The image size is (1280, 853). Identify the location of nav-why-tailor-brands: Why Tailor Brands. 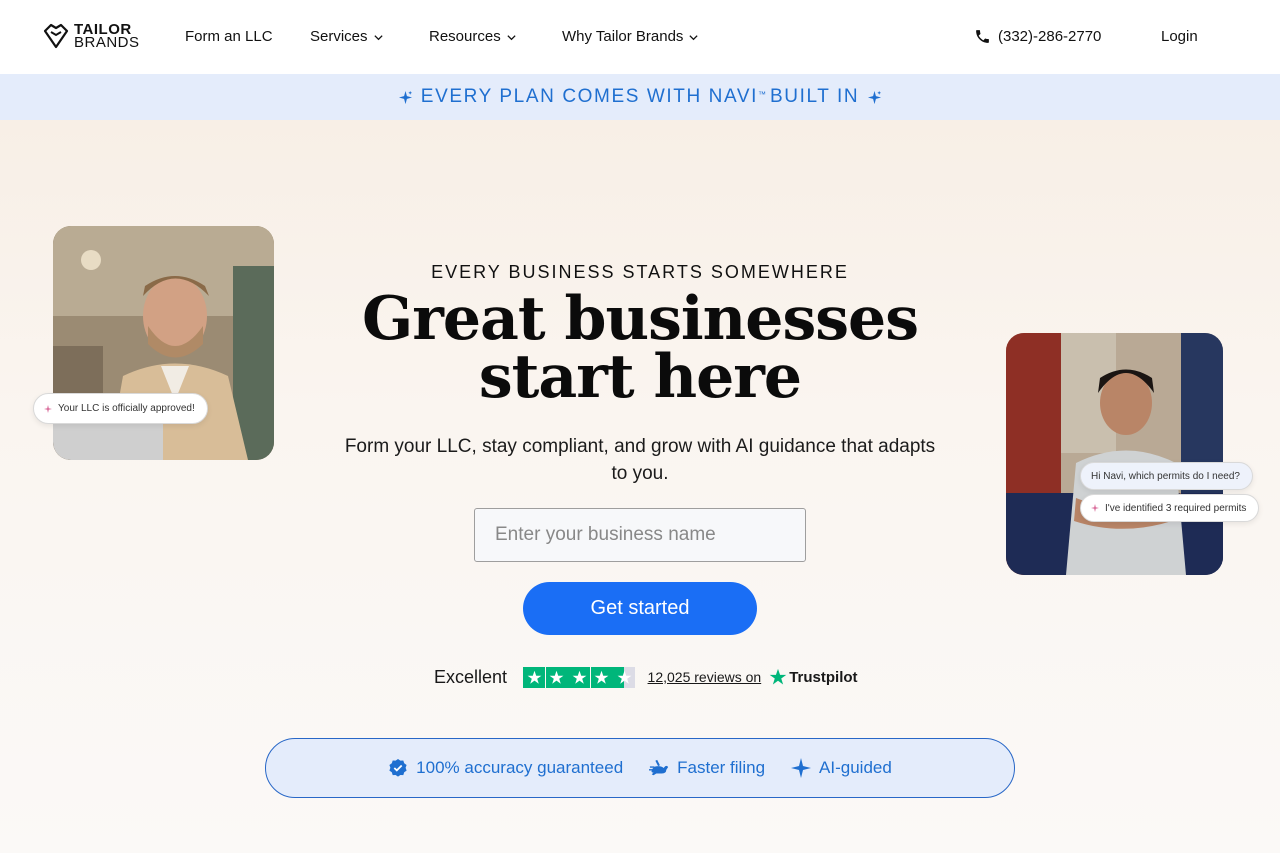
(630, 36).